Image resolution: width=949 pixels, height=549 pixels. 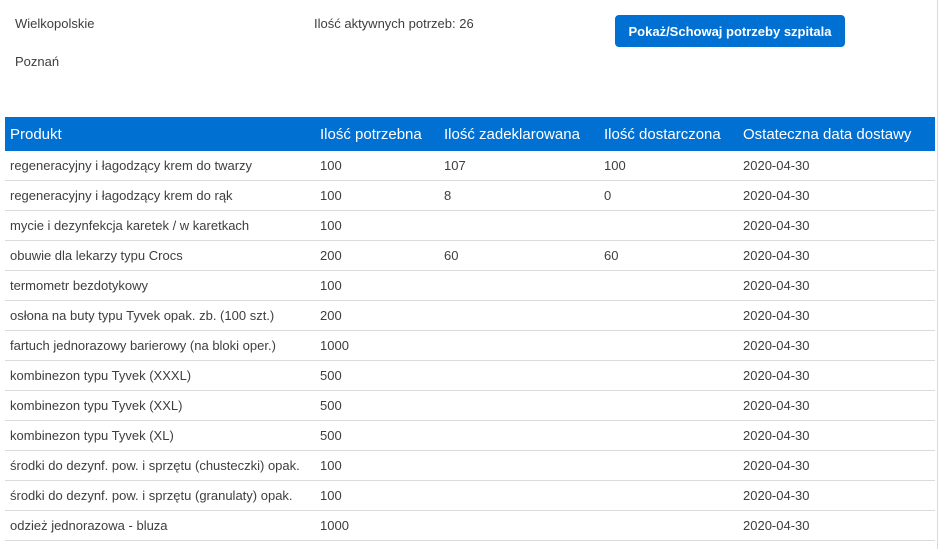 What do you see at coordinates (160, 435) in the screenshot?
I see `product-cell: kombinezon typu Tyvek (XL)` at bounding box center [160, 435].